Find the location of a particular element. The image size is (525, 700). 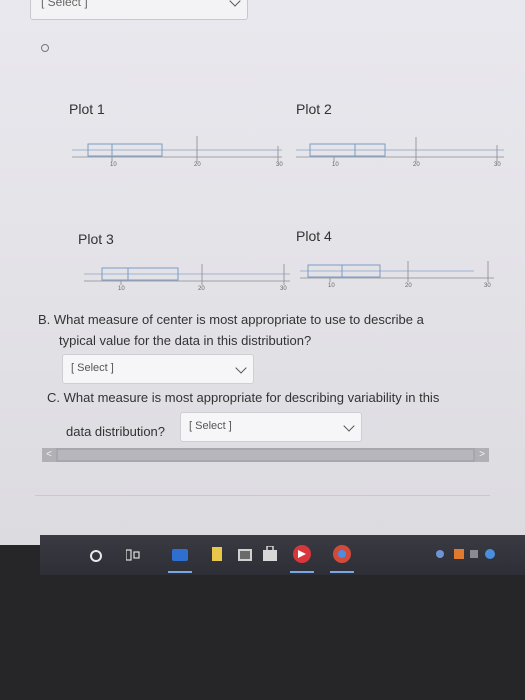

plot-2-tick-30: 30 is located at coordinates (497, 165).